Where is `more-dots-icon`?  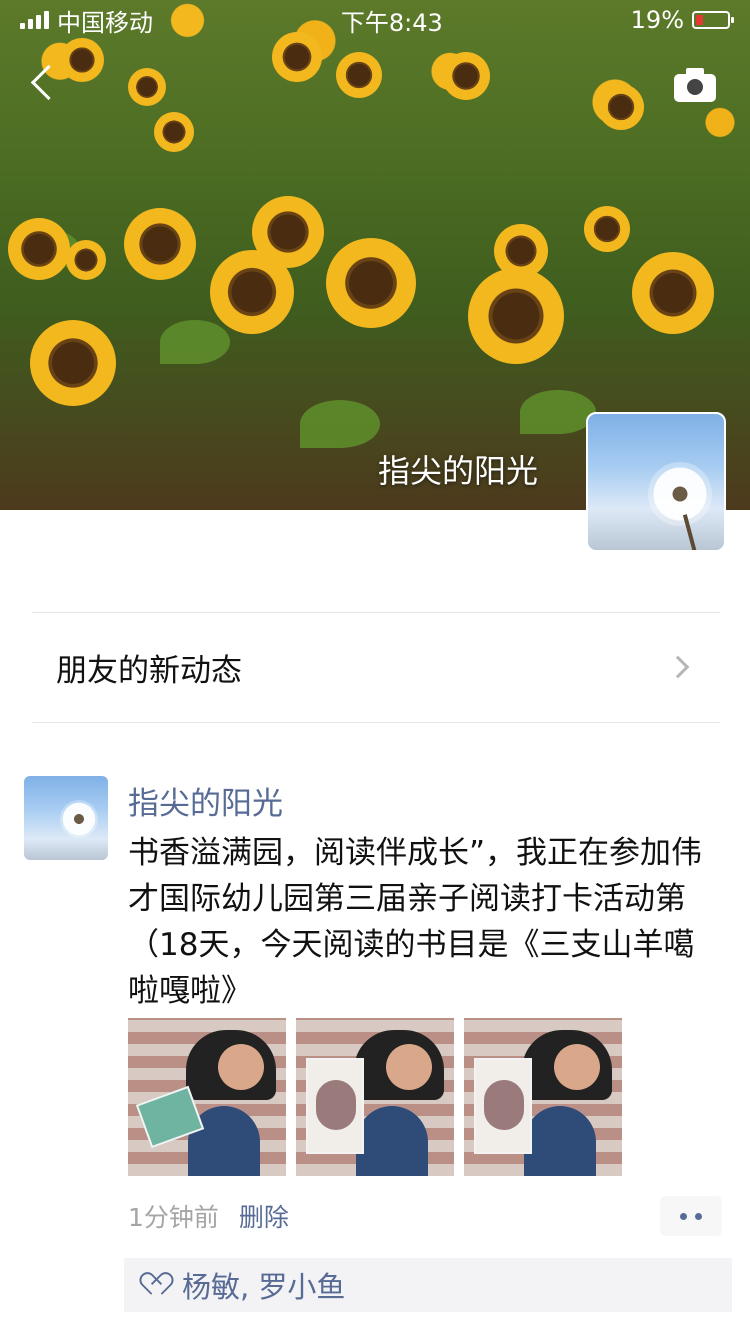
more-dots-icon is located at coordinates (683, 1216).